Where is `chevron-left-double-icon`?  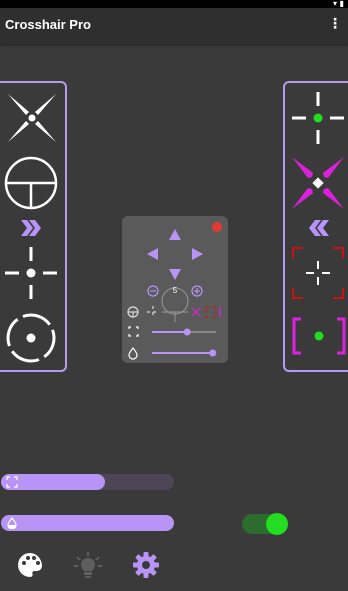
chevron-left-double-icon is located at coordinates (319, 228).